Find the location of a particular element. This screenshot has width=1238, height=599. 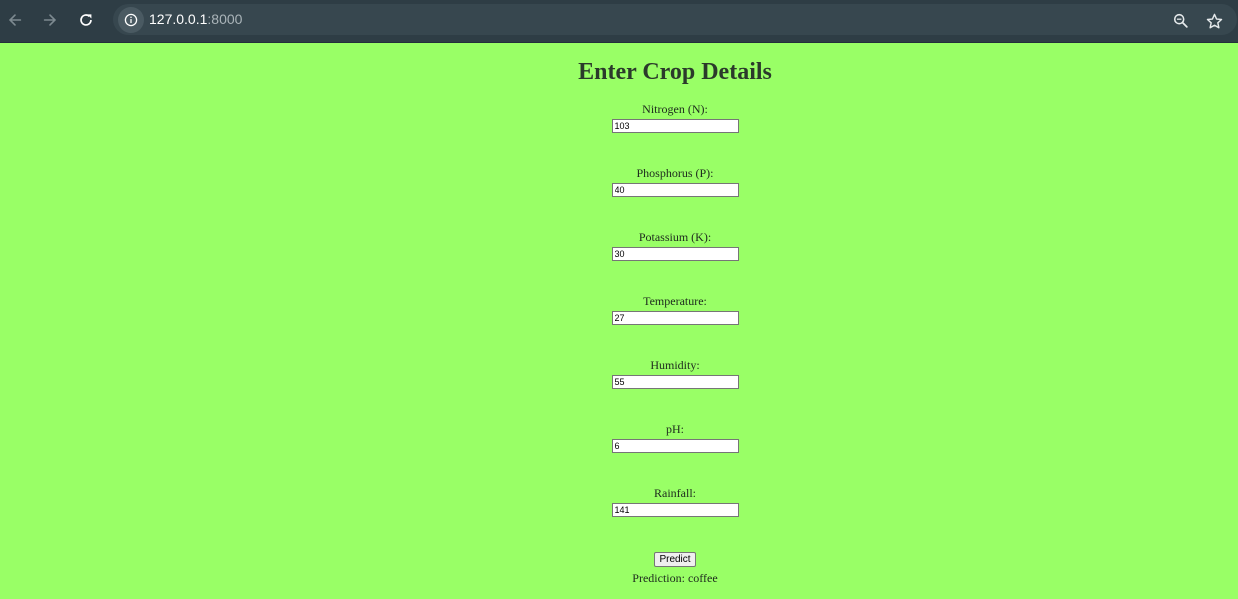

bookmark-button is located at coordinates (1214, 21).